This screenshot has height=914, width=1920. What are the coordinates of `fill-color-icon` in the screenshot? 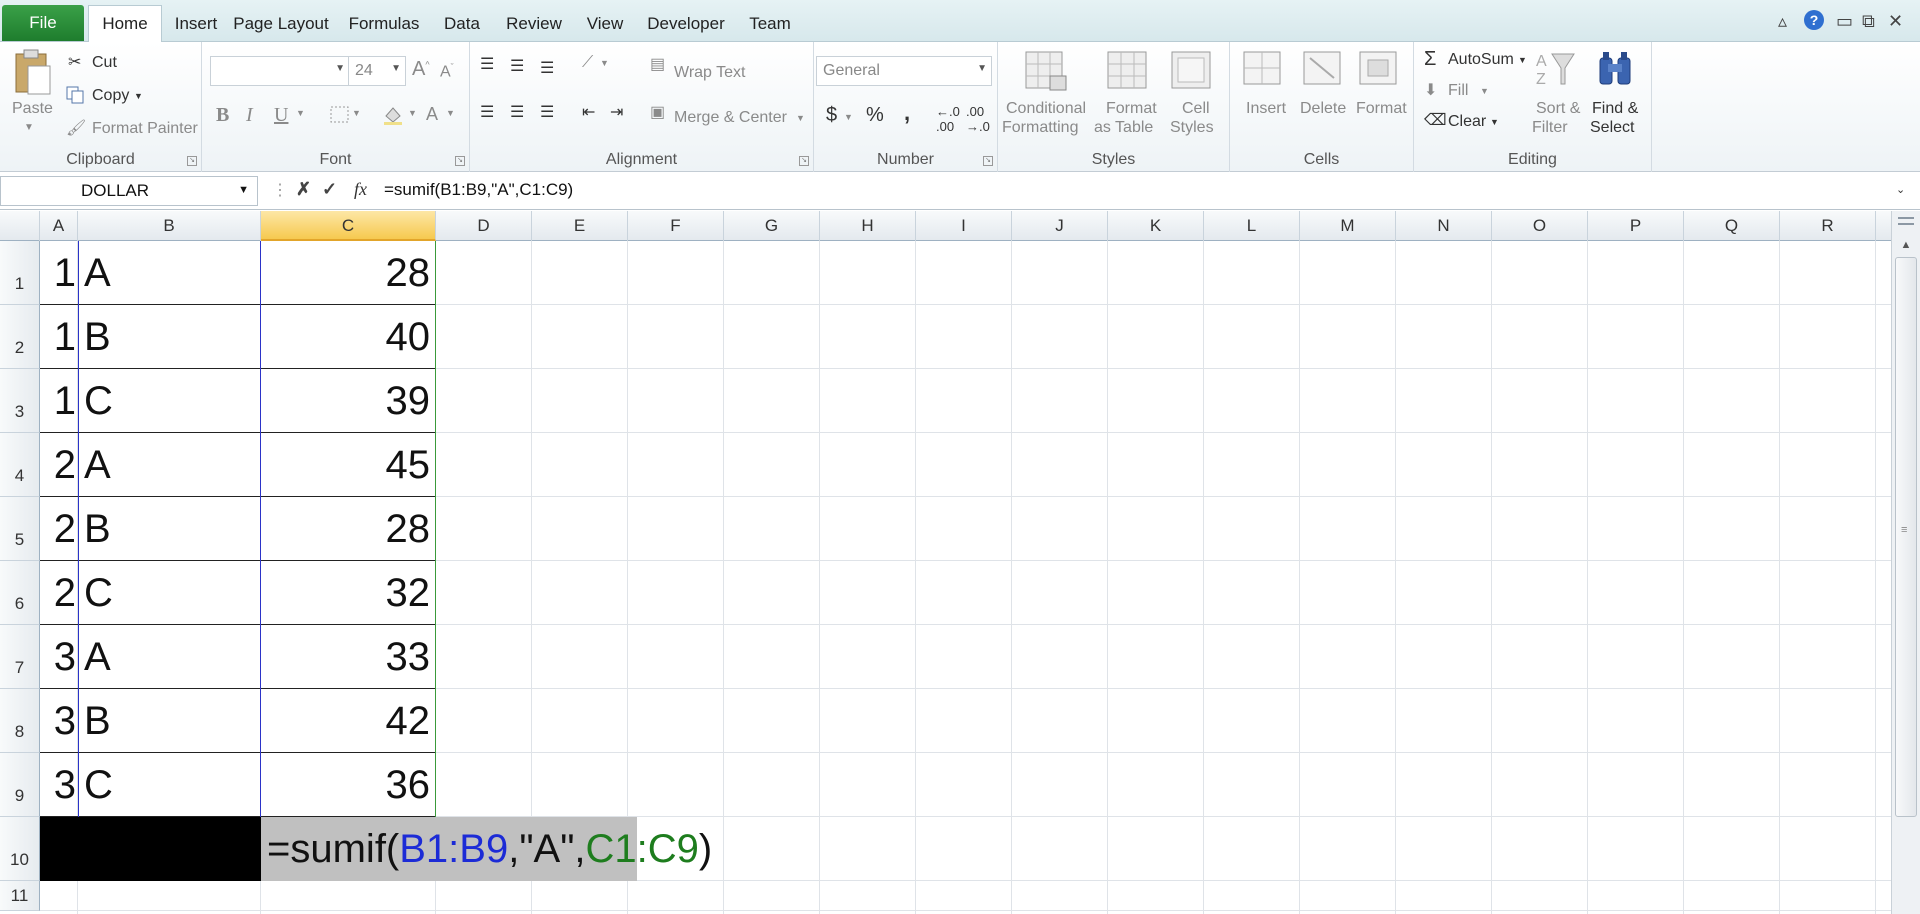 It's located at (393, 117).